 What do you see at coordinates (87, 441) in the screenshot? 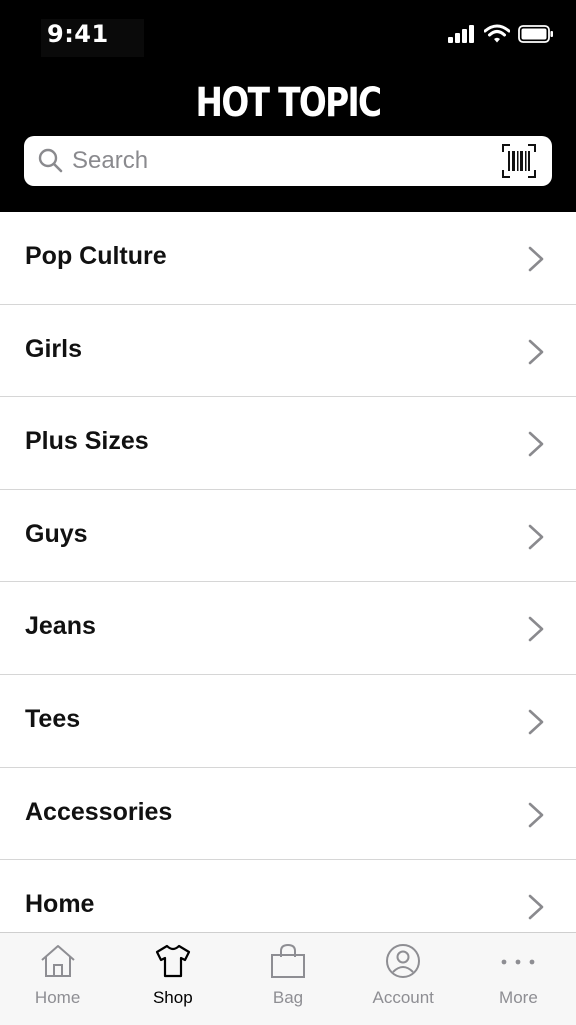
I see `category-label: Plus Sizes` at bounding box center [87, 441].